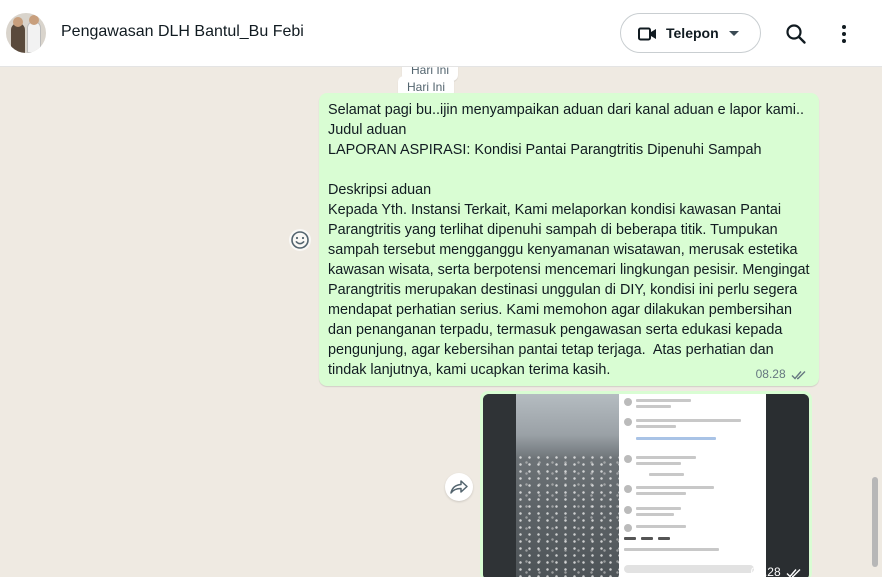 This screenshot has height=577, width=882. Describe the element at coordinates (182, 32) in the screenshot. I see `contact-name: Pengawasan DLH Bantul_Bu Febi` at that location.